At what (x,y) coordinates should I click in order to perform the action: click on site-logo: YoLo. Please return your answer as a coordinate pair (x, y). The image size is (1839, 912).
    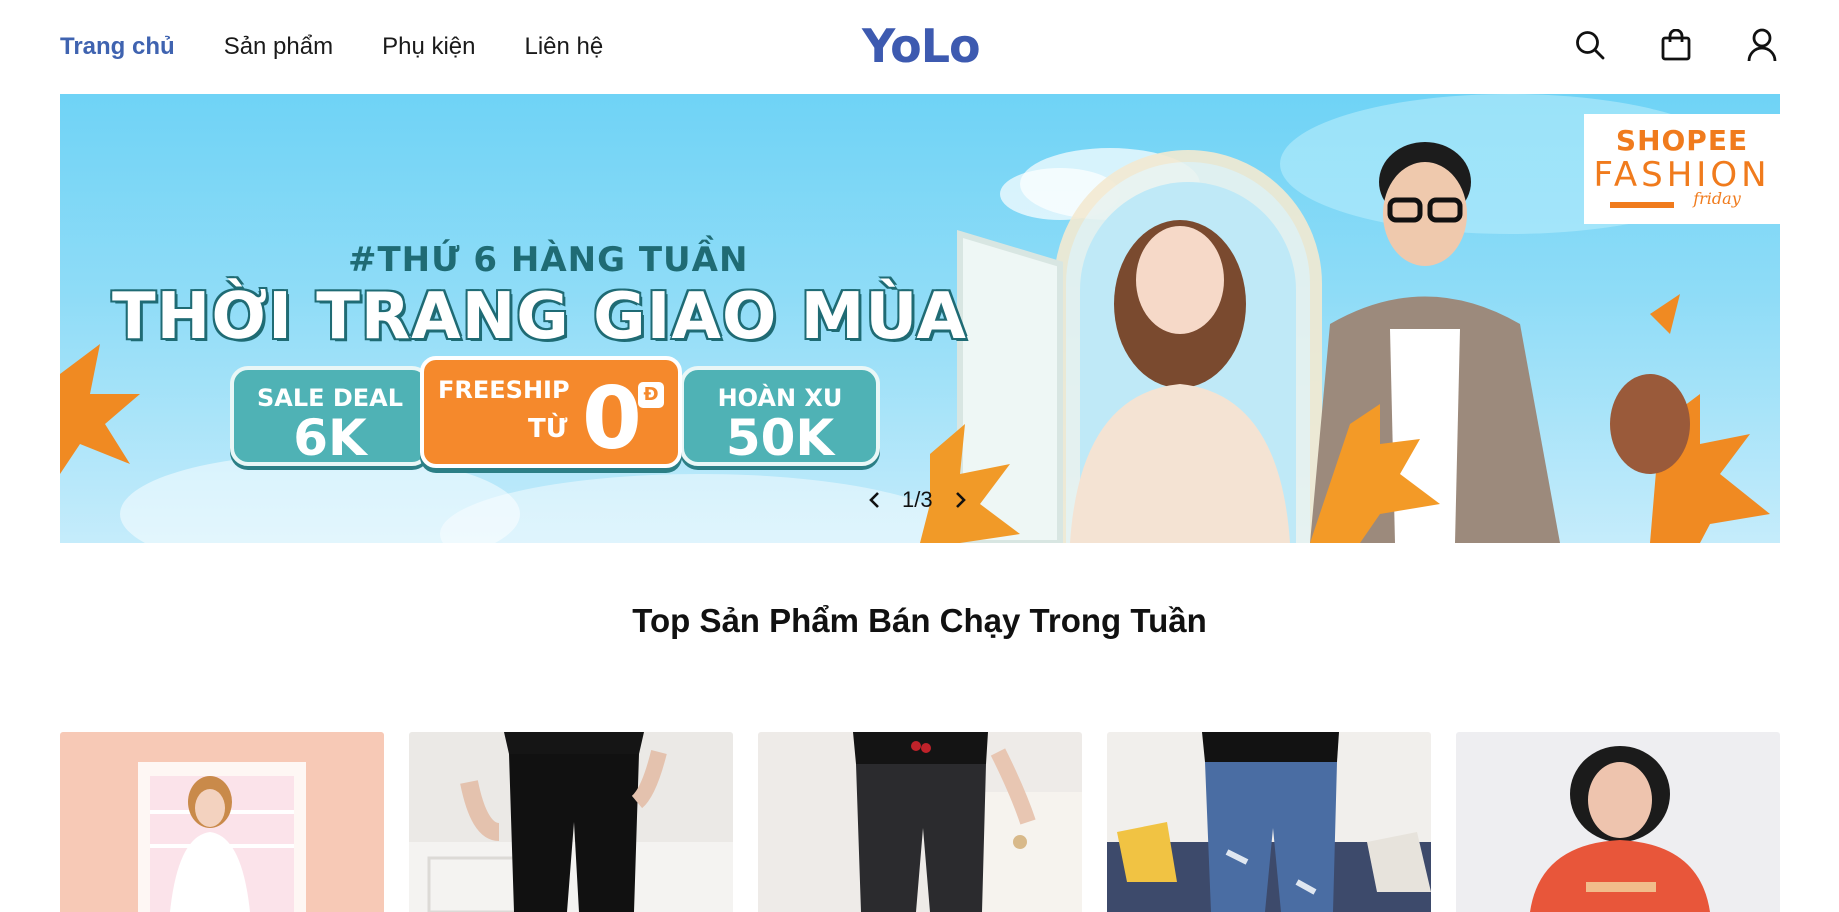
    Looking at the image, I should click on (921, 46).